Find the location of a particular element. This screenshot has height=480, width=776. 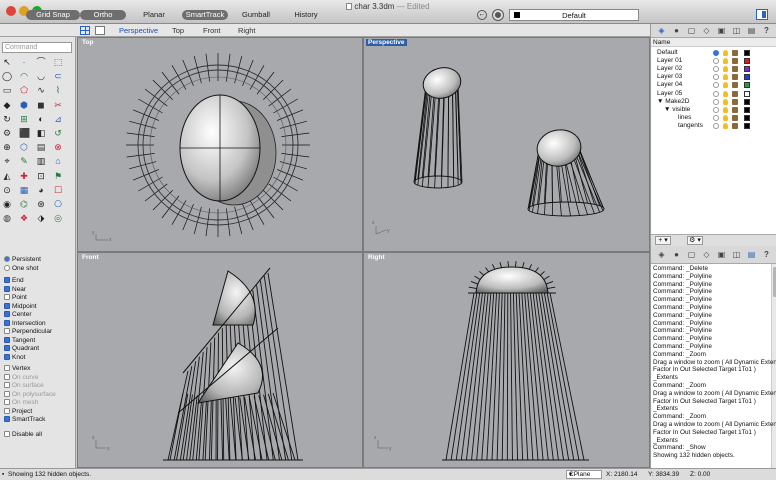

sphere-tool-icon: ◉ is located at coordinates (7, 204).